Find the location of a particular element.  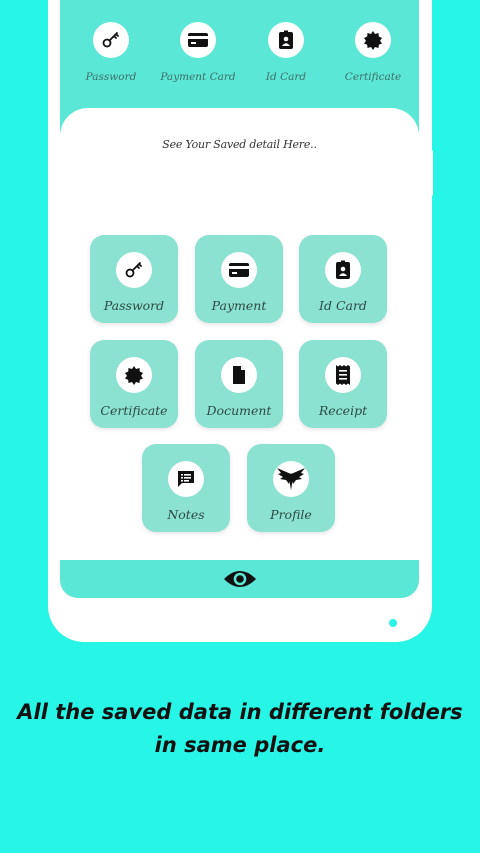

notes-icon is located at coordinates (186, 479).